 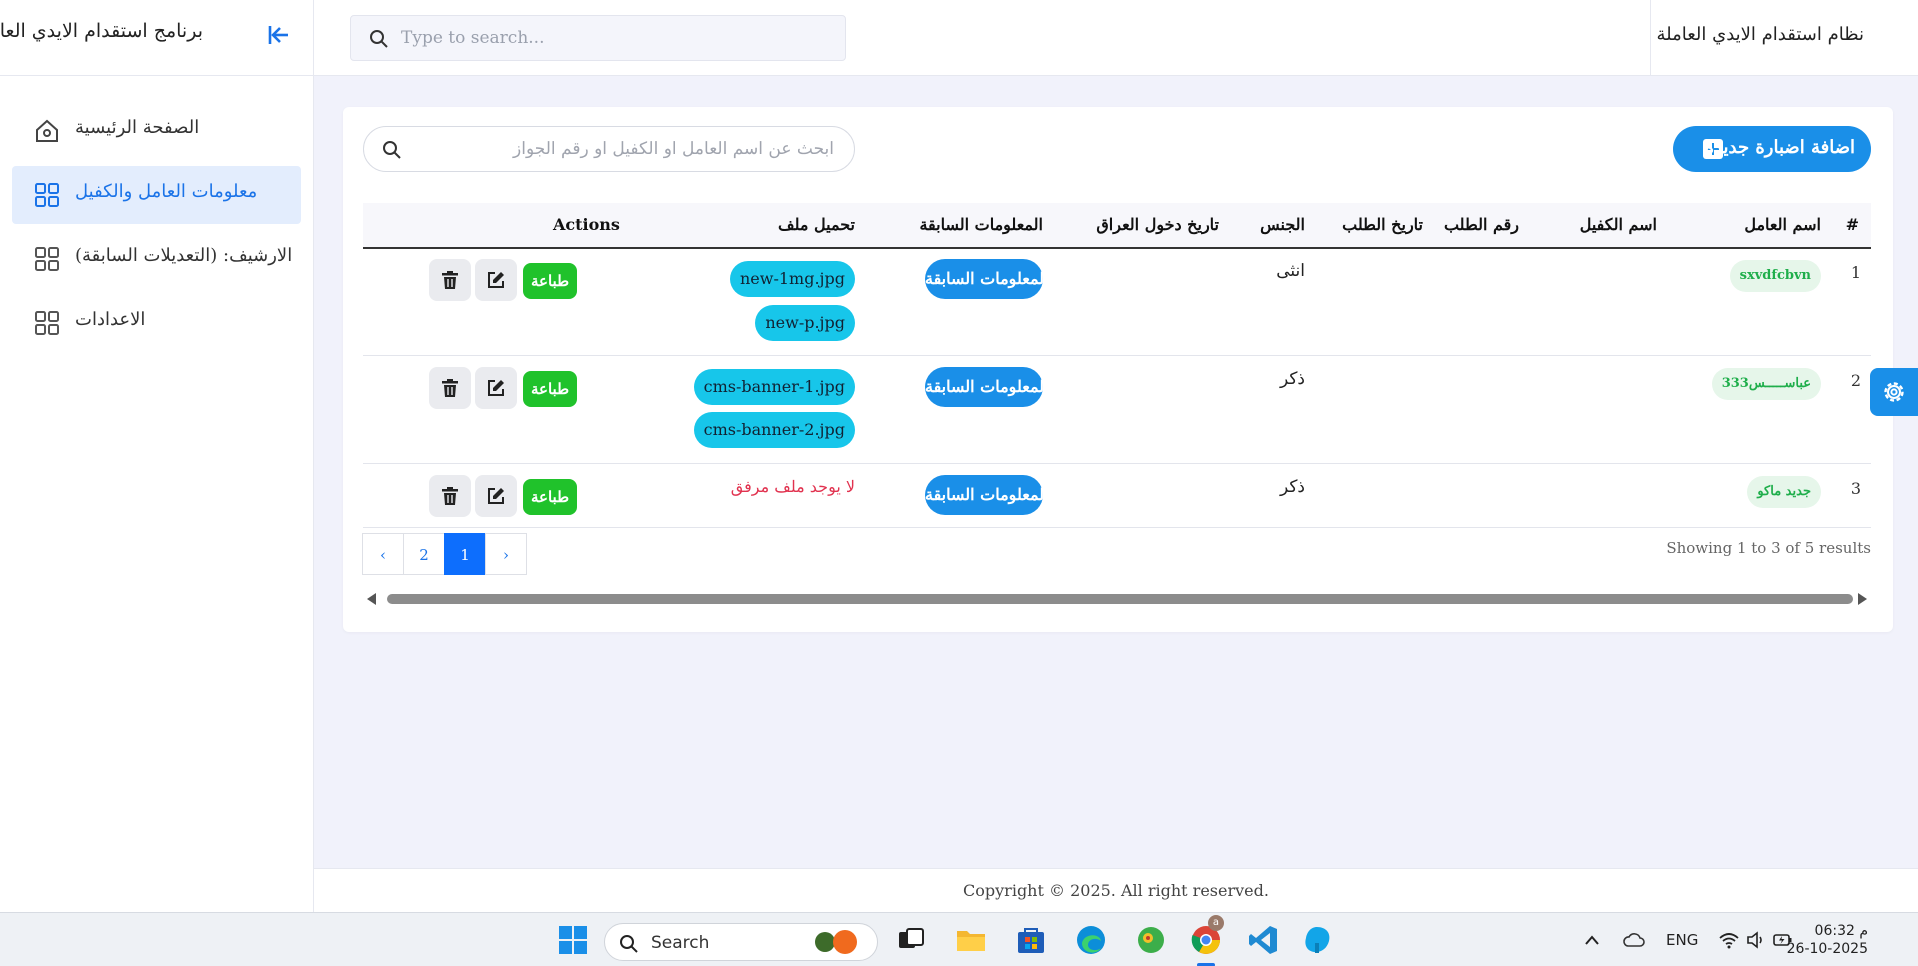 I want to click on taskbar-search-label: Search, so click(x=680, y=943).